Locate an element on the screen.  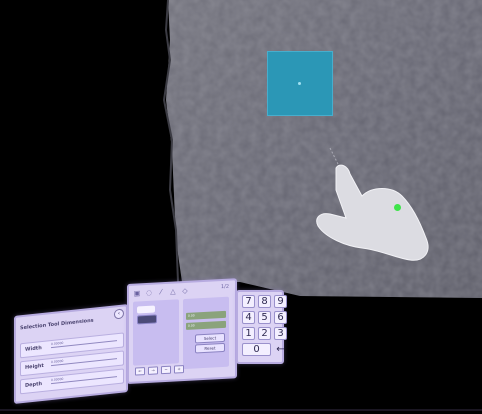
page-counter: 1/2 is located at coordinates (224, 287).